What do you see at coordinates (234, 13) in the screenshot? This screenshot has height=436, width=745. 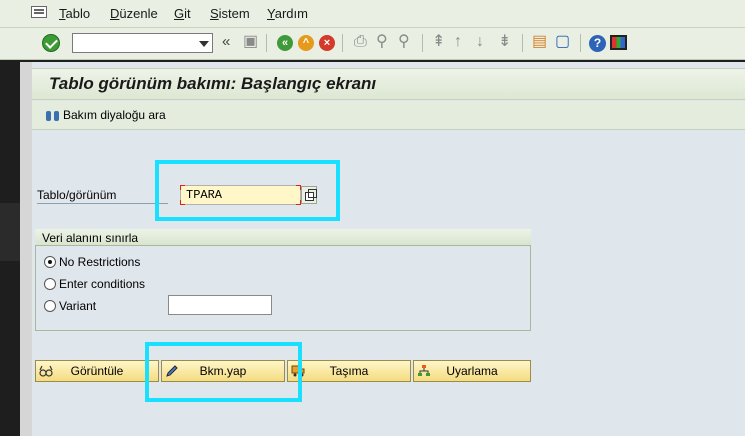 I see `menu-label: istem` at bounding box center [234, 13].